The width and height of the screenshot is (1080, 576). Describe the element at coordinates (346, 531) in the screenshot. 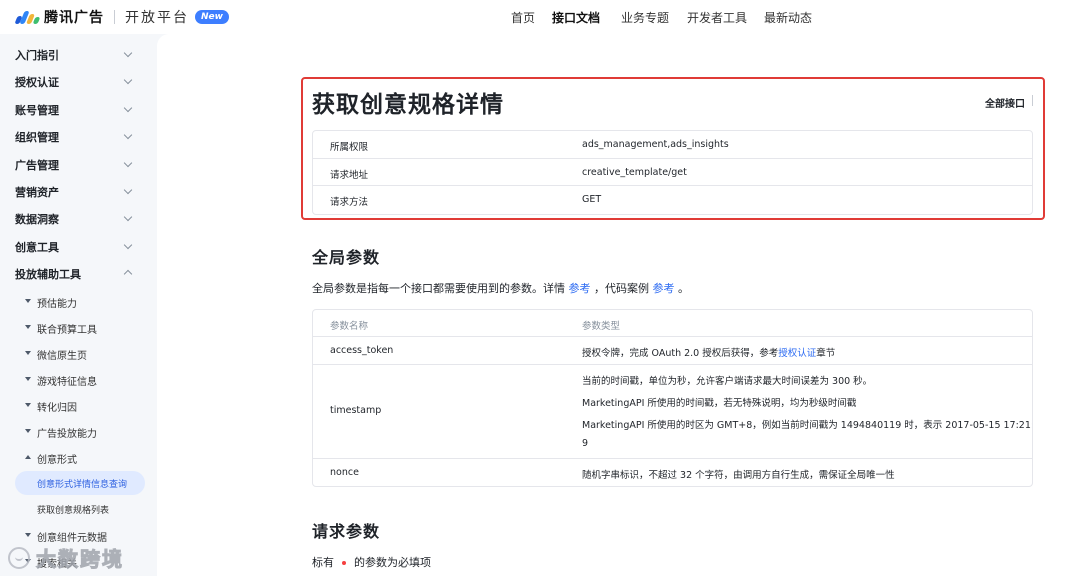

I see `request-params-heading: 请求参数` at that location.